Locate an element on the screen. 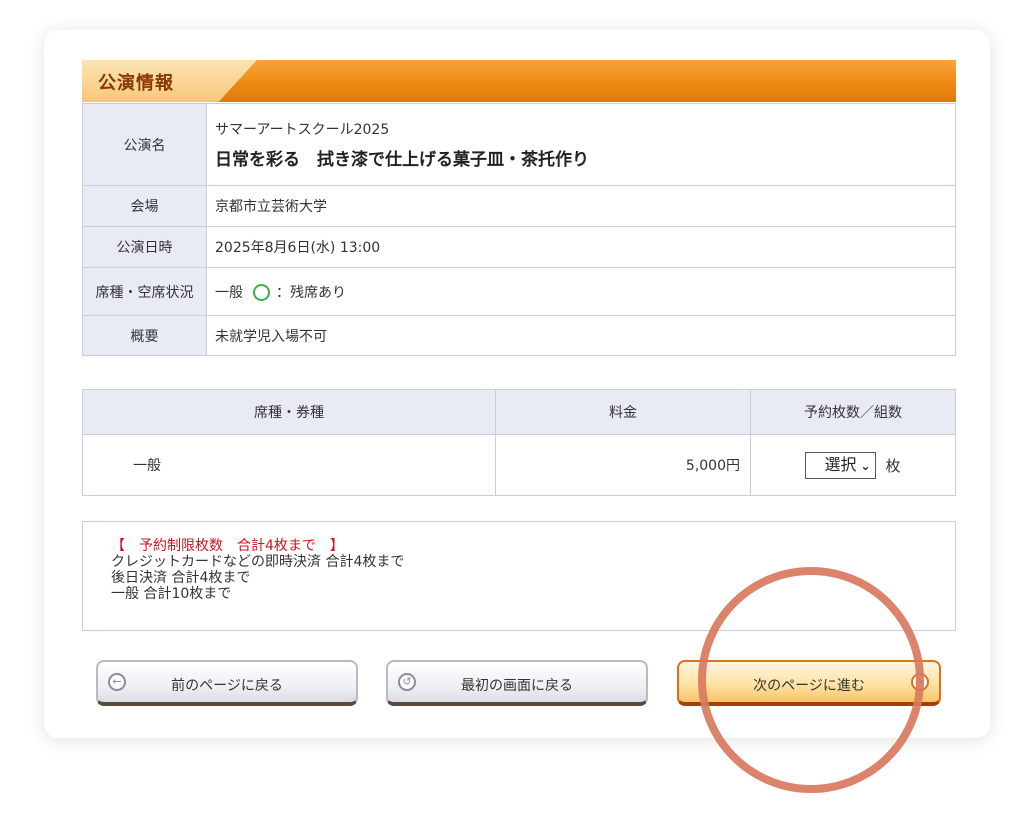 The image size is (1032, 822). quantity-select: 選択 ⌄ is located at coordinates (840, 465).